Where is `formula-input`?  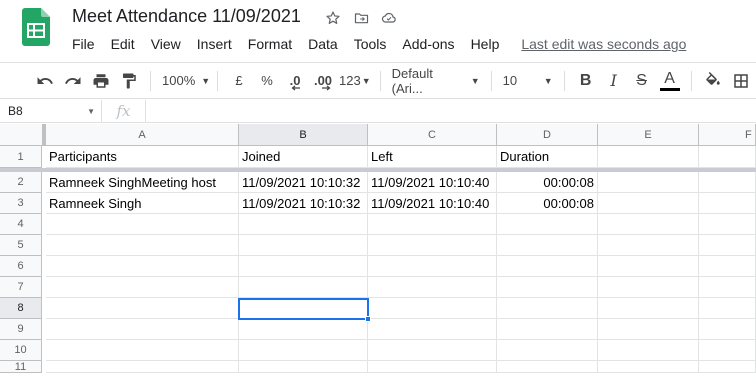 formula-input is located at coordinates (451, 111).